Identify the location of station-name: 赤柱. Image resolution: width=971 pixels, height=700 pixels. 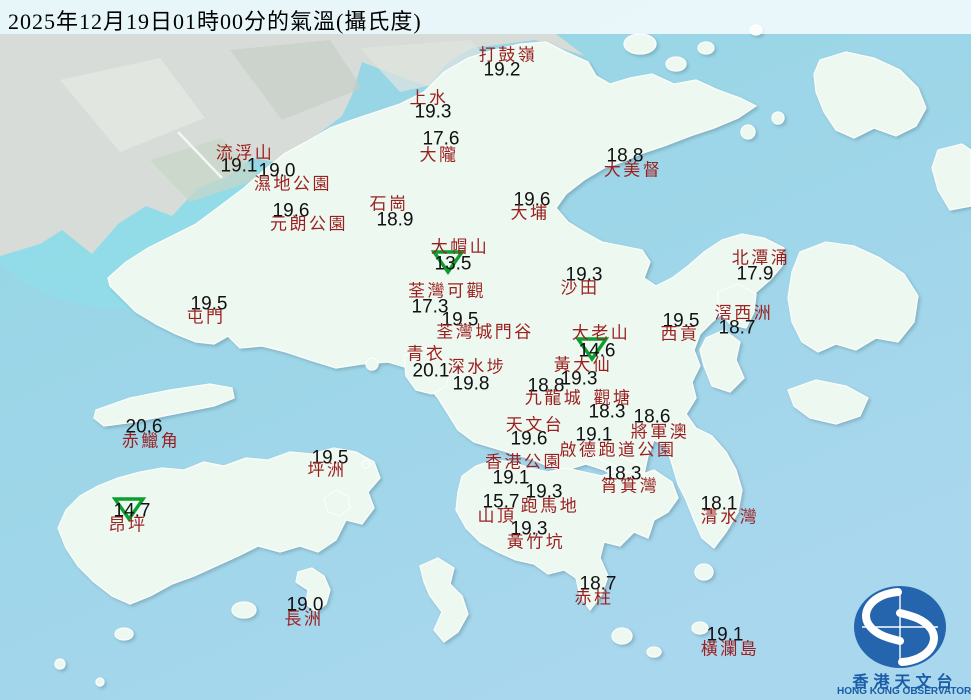
(594, 598).